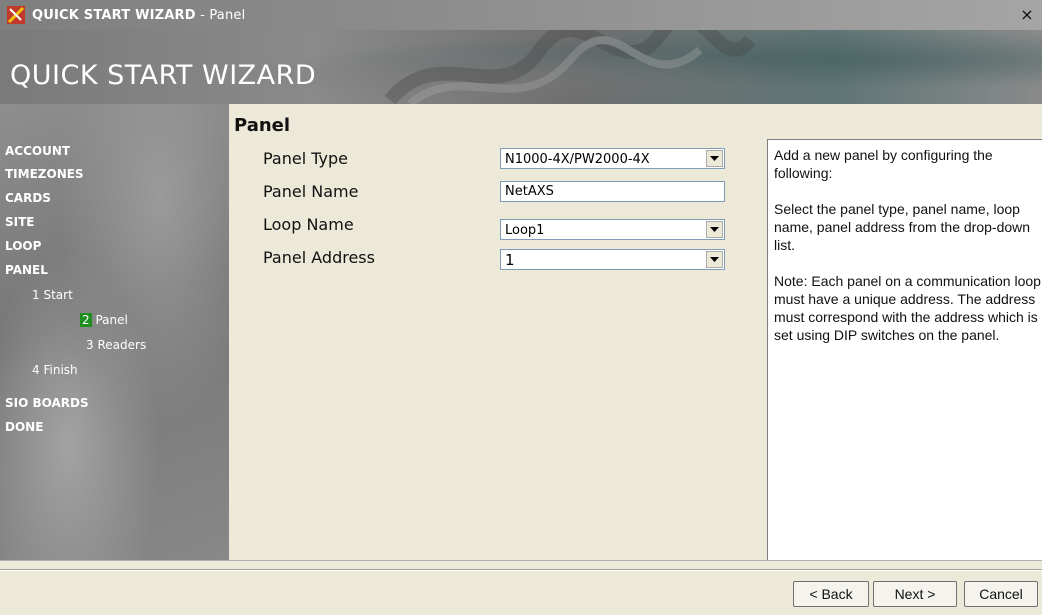  Describe the element at coordinates (521, 587) in the screenshot. I see `wizard-footer: < Back Next > Cancel` at that location.